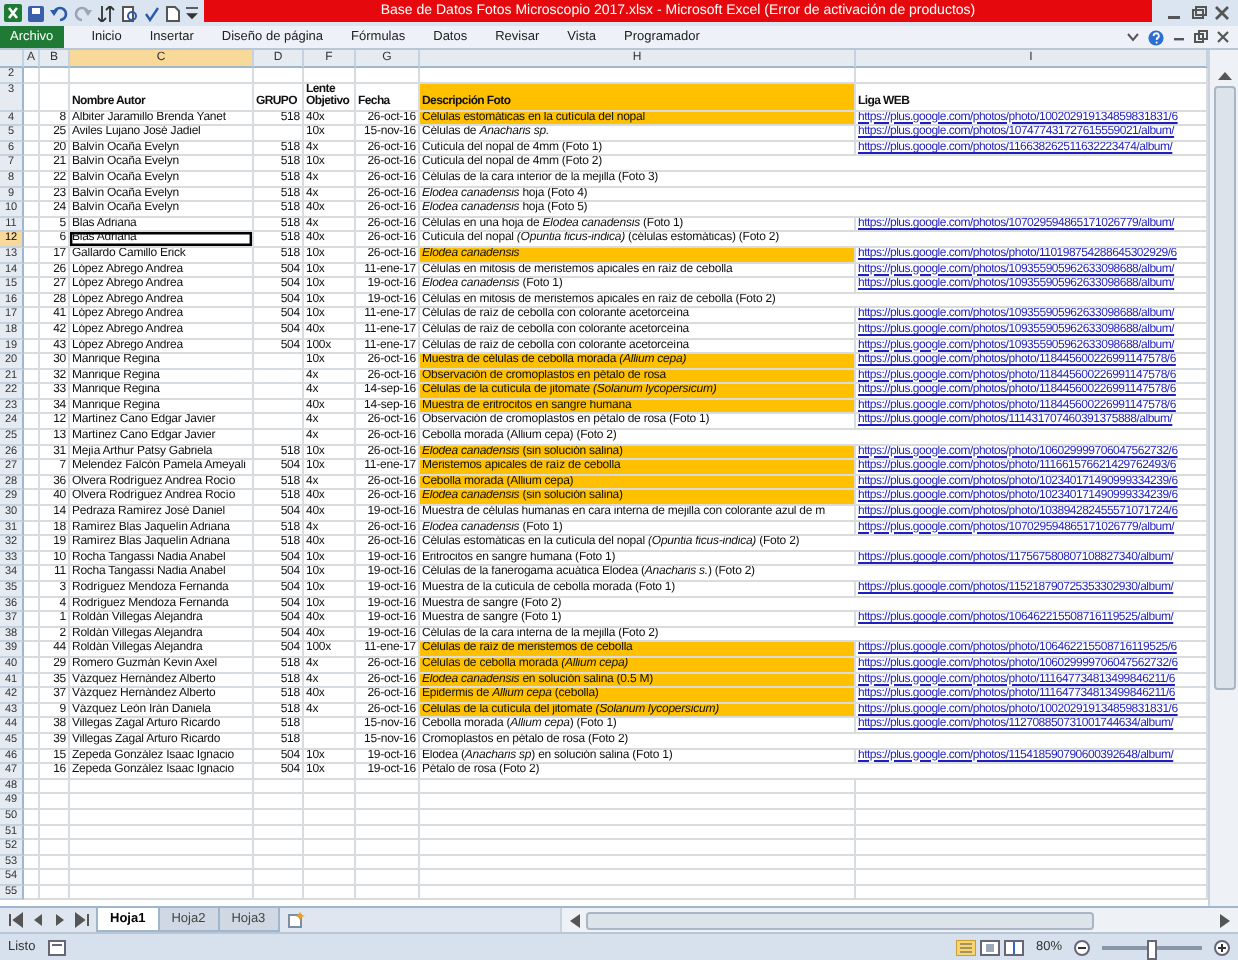 This screenshot has width=1238, height=960. I want to click on horizontal-scrollbar, so click(899, 920).